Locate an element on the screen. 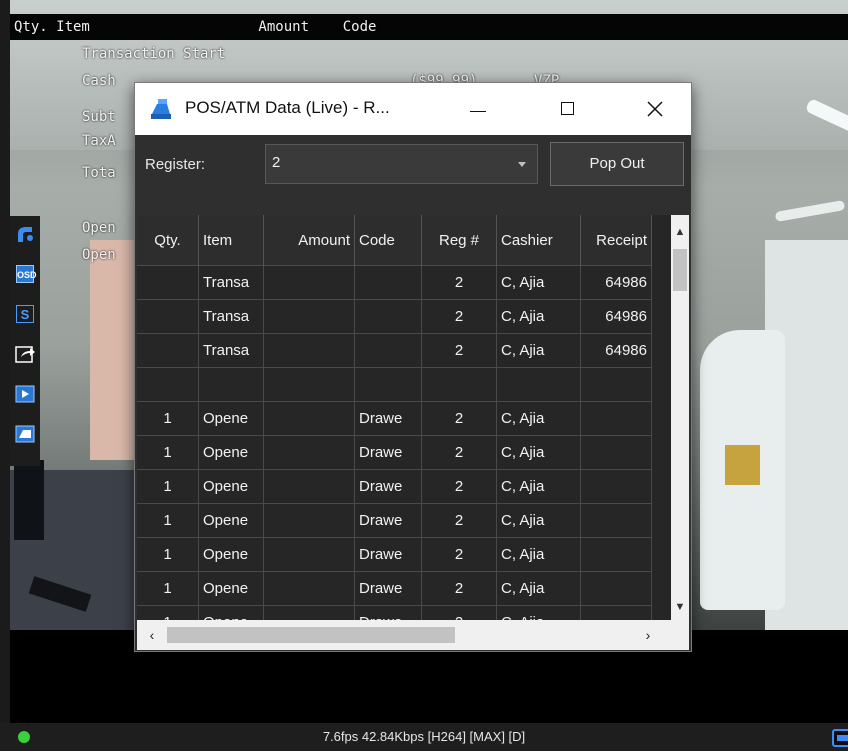  column-header: Item is located at coordinates (231, 240).